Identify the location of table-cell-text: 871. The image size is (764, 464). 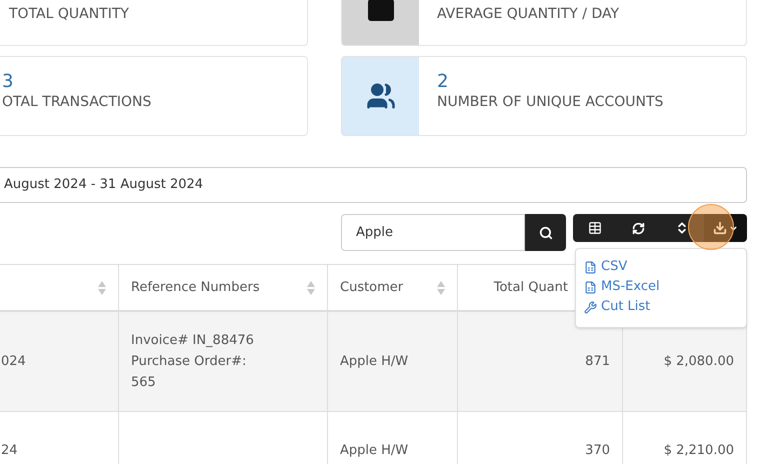
(597, 362).